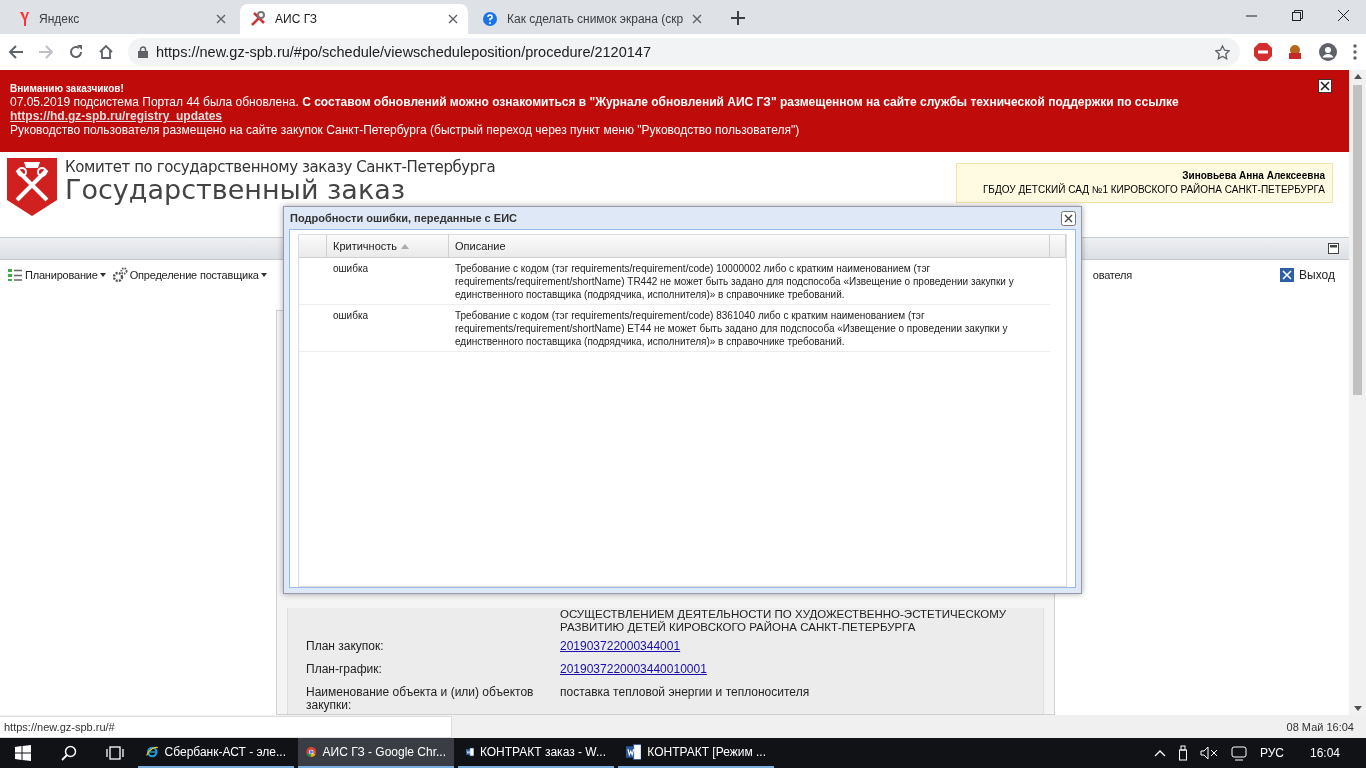 This screenshot has width=1366, height=768. What do you see at coordinates (1182, 753) in the screenshot?
I see `usb-drive-icon` at bounding box center [1182, 753].